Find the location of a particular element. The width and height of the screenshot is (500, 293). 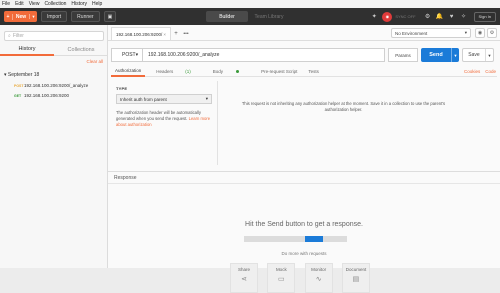

close-icon: × is located at coordinates (164, 34).